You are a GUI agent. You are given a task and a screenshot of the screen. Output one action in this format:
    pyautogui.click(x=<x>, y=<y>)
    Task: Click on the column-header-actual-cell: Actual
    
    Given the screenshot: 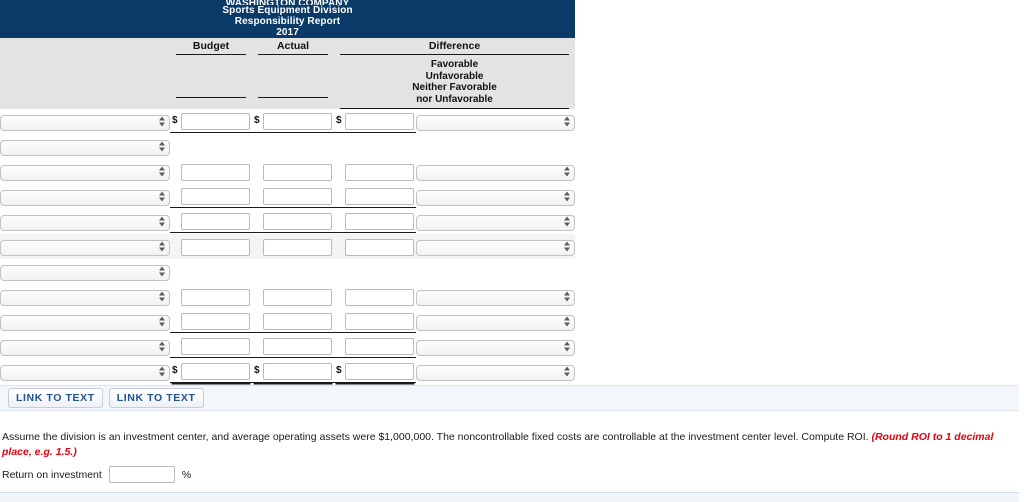 What is the action you would take?
    pyautogui.click(x=293, y=46)
    